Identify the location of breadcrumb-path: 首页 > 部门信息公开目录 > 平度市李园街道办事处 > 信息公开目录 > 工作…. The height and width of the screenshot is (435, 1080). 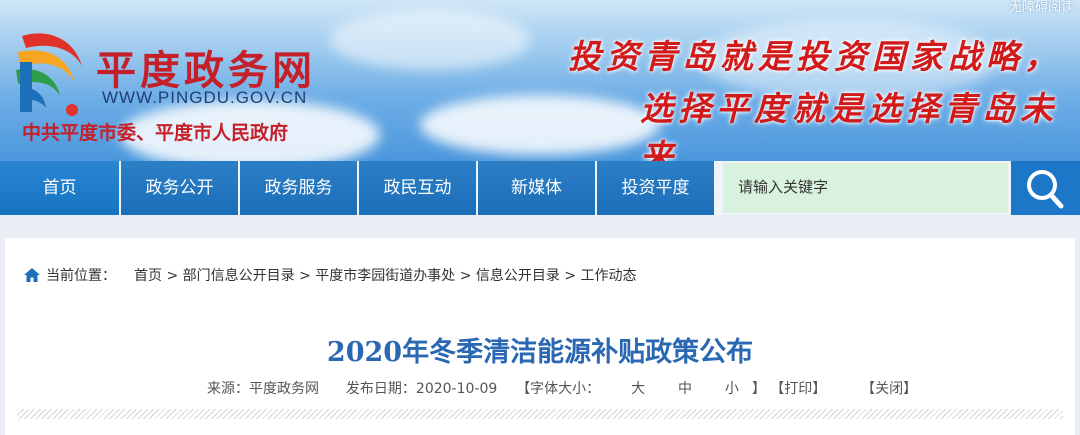
(385, 275).